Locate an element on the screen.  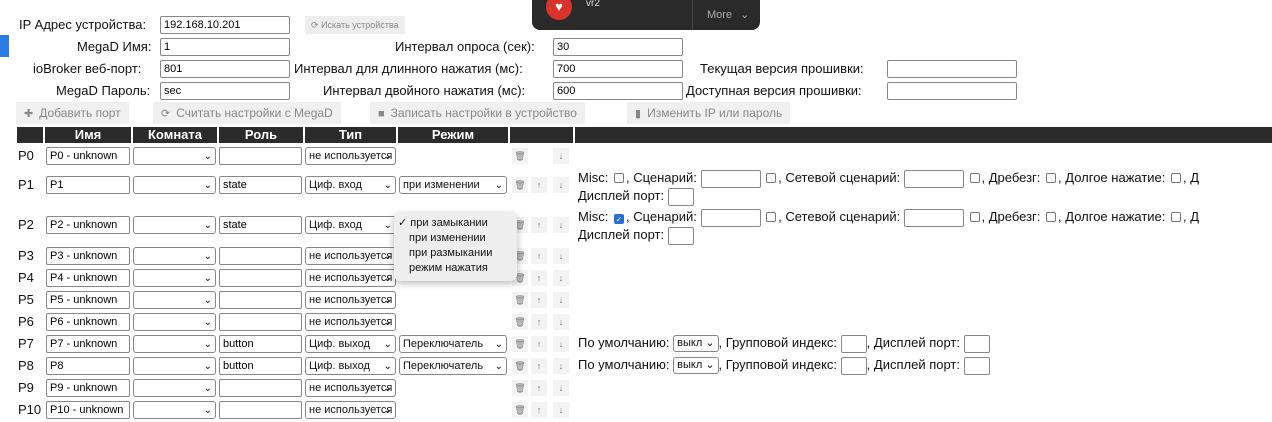
dropdown-option: при размыкании is located at coordinates (455, 253).